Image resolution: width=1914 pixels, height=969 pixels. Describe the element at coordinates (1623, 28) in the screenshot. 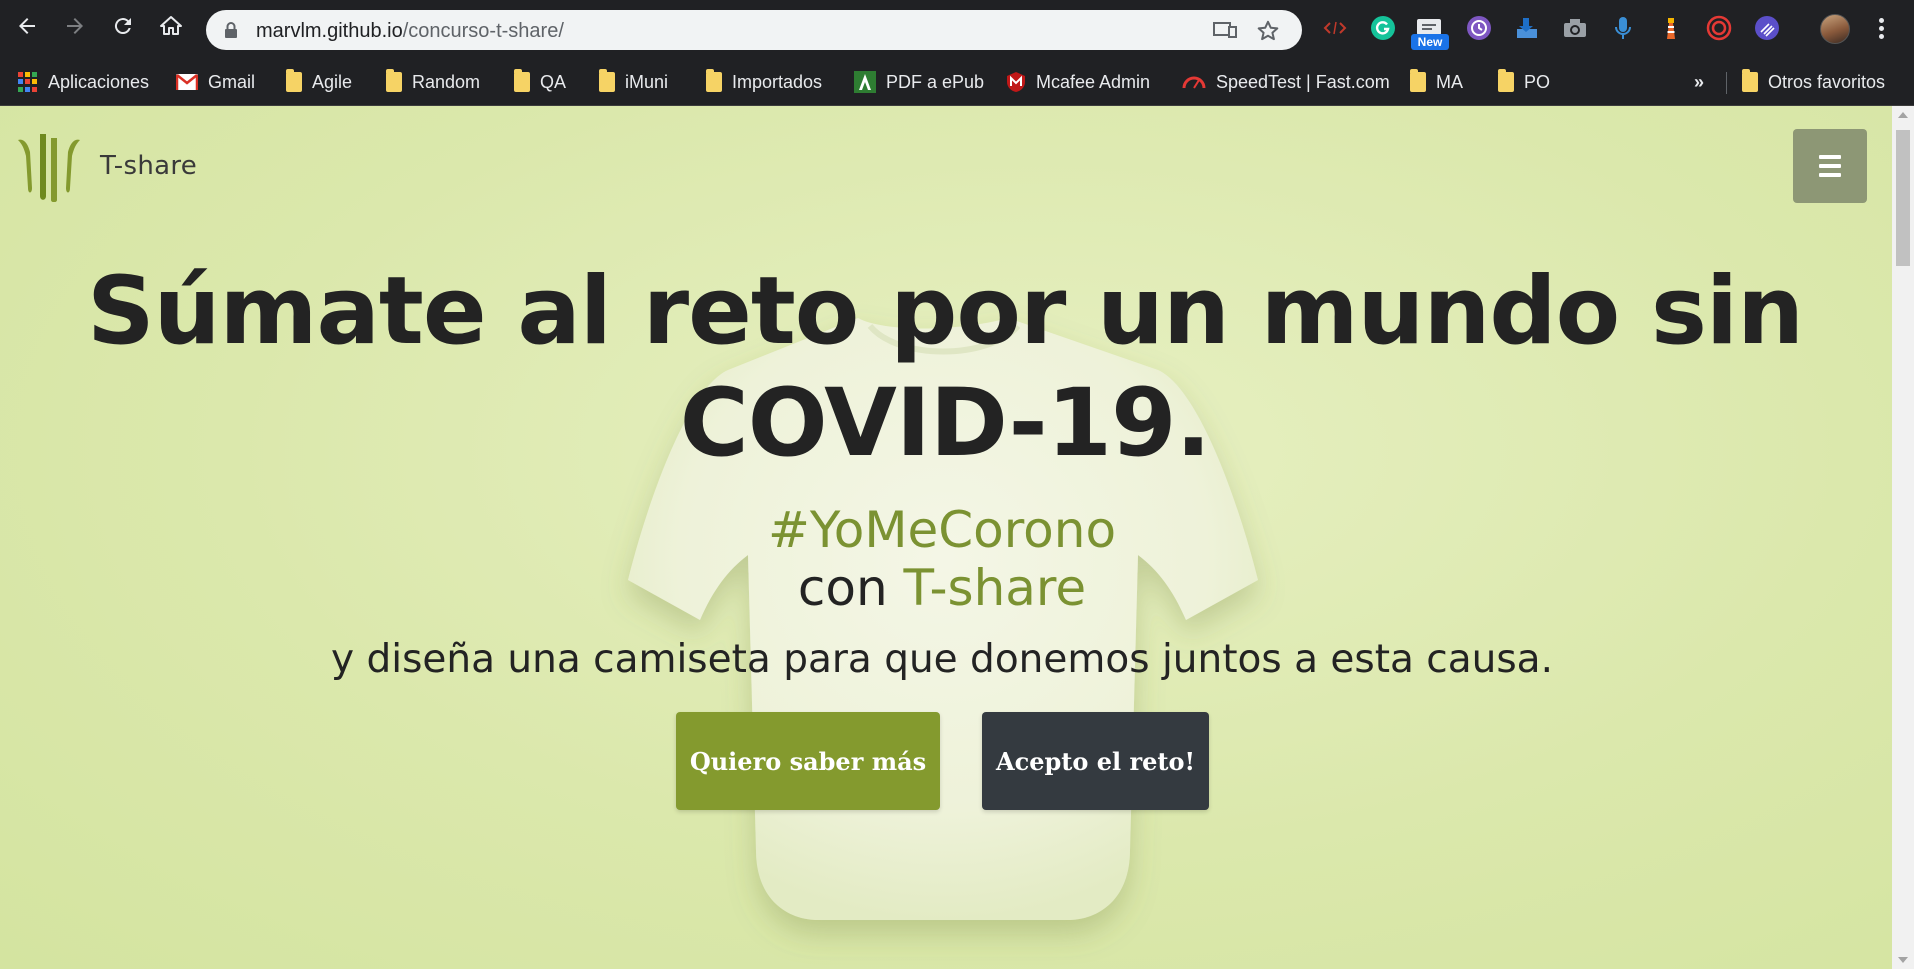

I see `mic-extension-icon` at that location.